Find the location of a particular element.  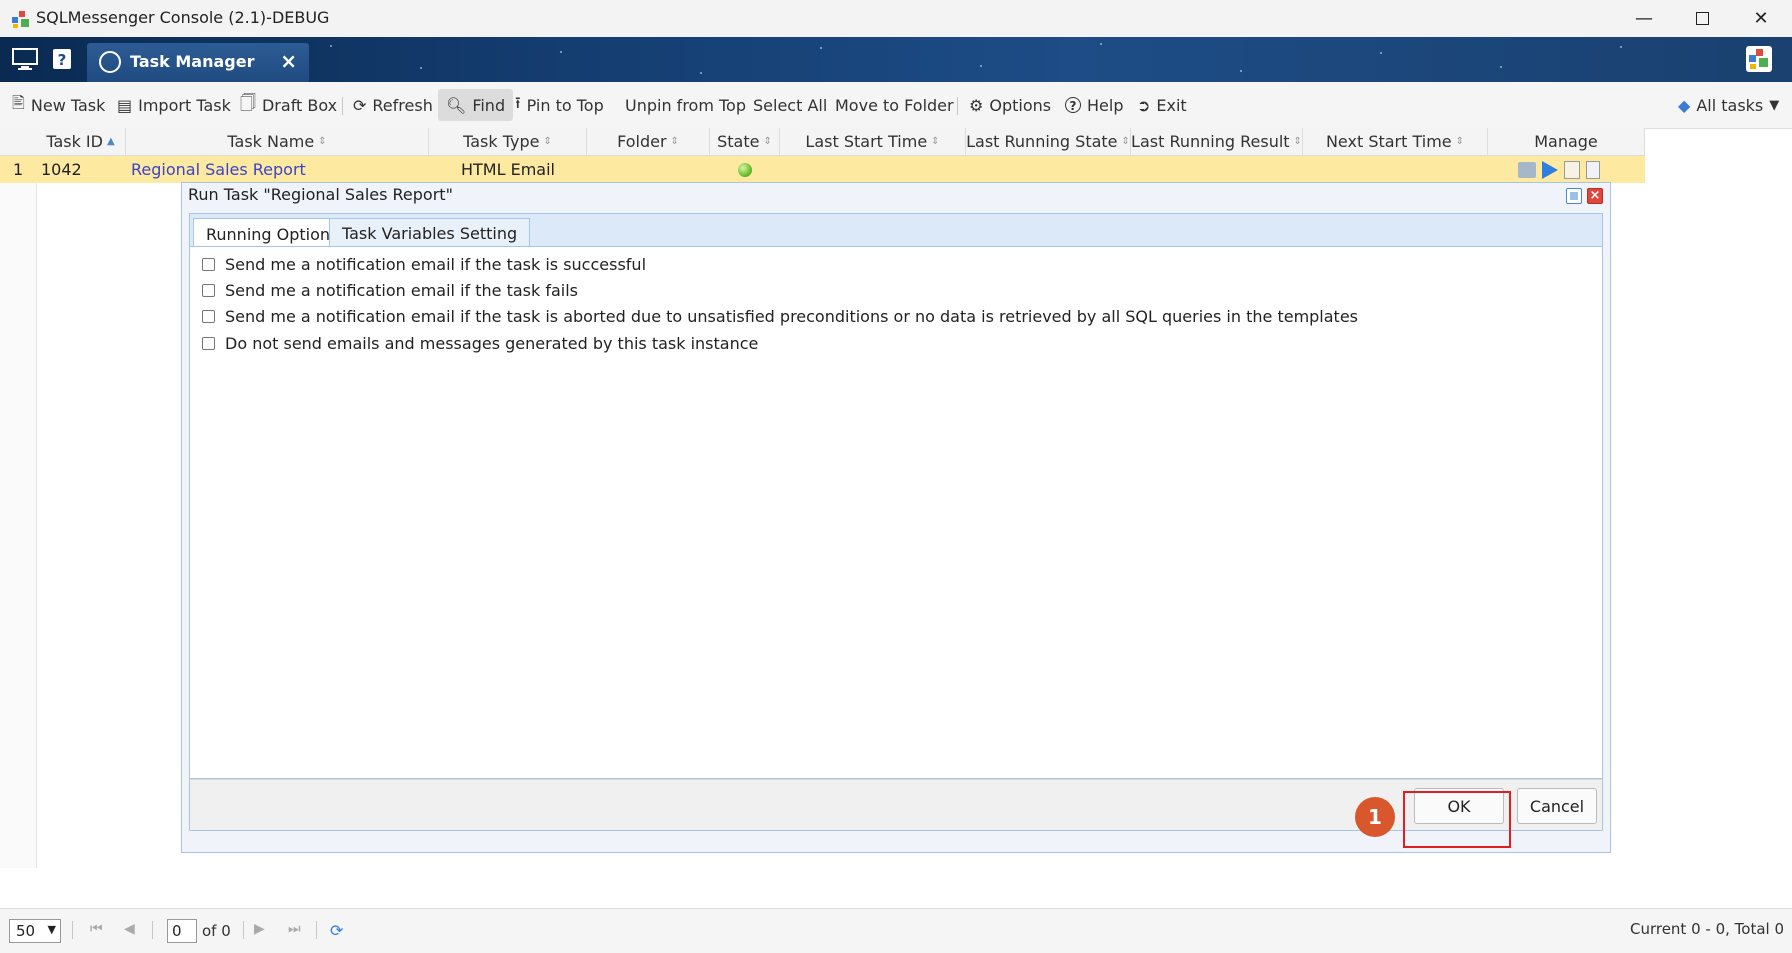

task-type-cell: HTML Email is located at coordinates (508, 169).